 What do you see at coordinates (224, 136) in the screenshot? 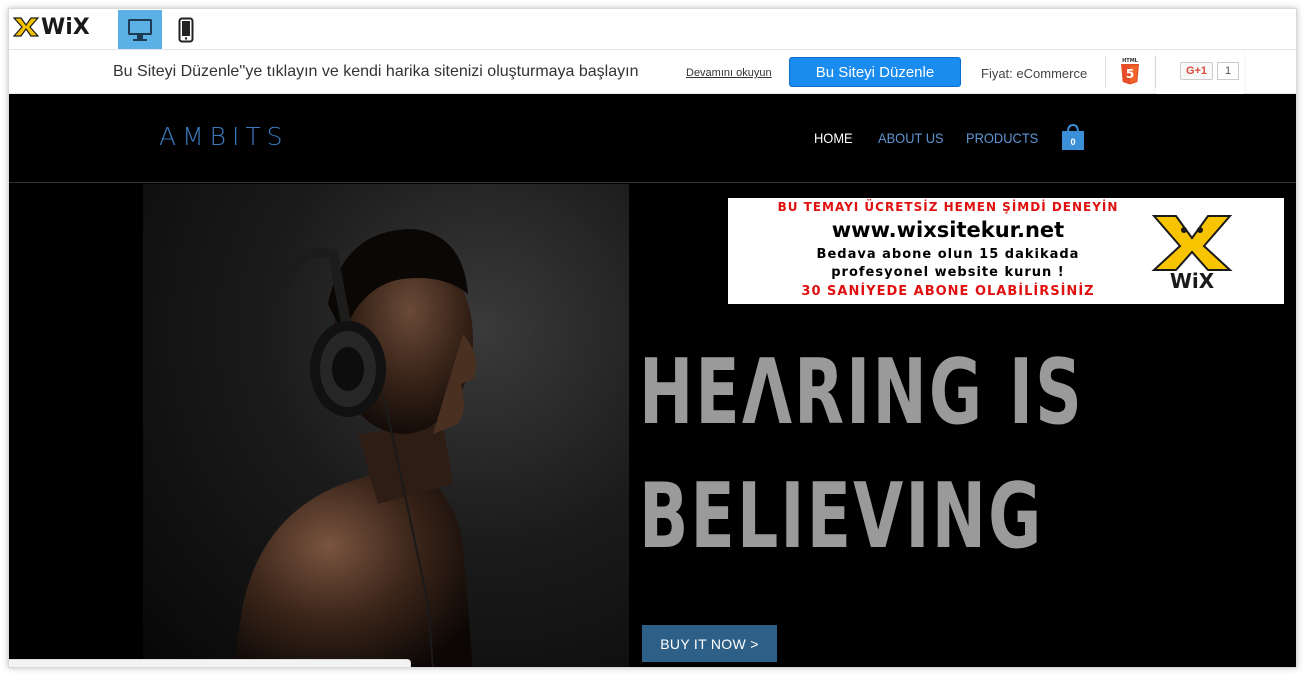
I see `site-logo: AMBITS` at bounding box center [224, 136].